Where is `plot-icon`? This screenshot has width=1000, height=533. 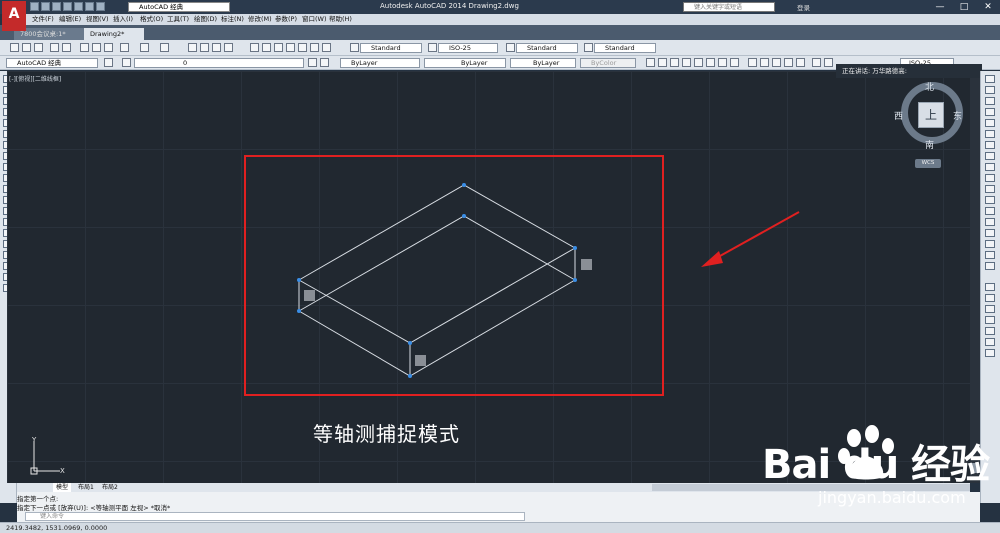 plot-icon is located at coordinates (78, 6).